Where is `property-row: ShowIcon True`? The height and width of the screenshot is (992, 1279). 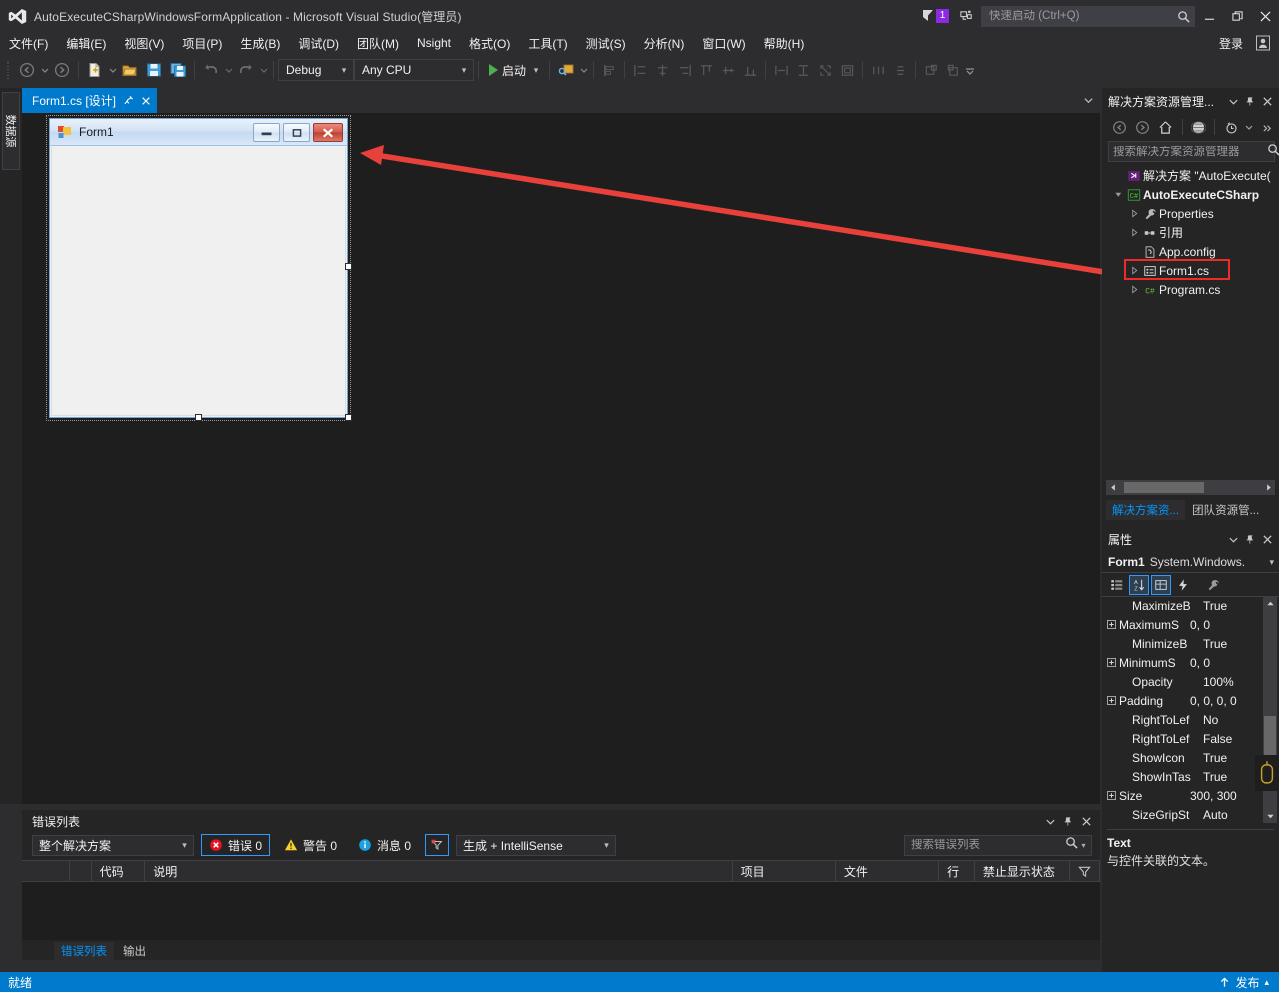
property-row: ShowIcon True is located at coordinates (1190, 757).